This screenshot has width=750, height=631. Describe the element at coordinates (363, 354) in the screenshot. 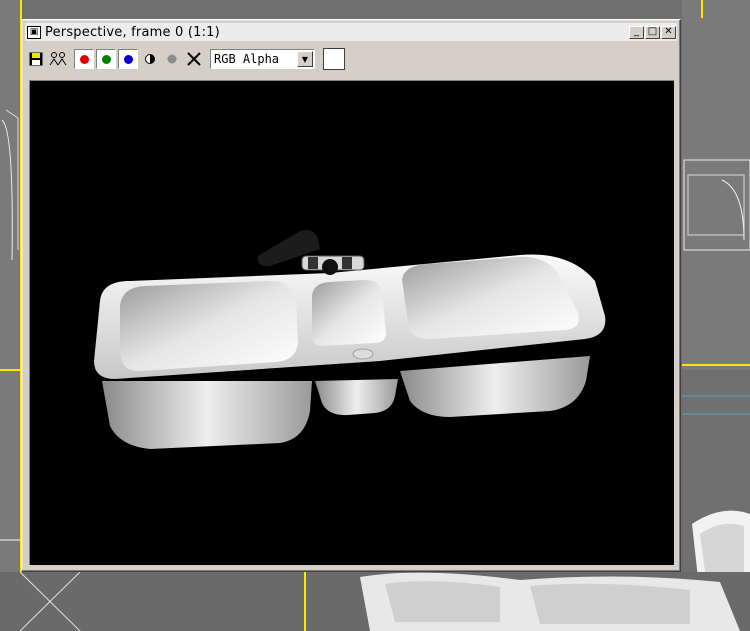

I see `drain-icon` at that location.